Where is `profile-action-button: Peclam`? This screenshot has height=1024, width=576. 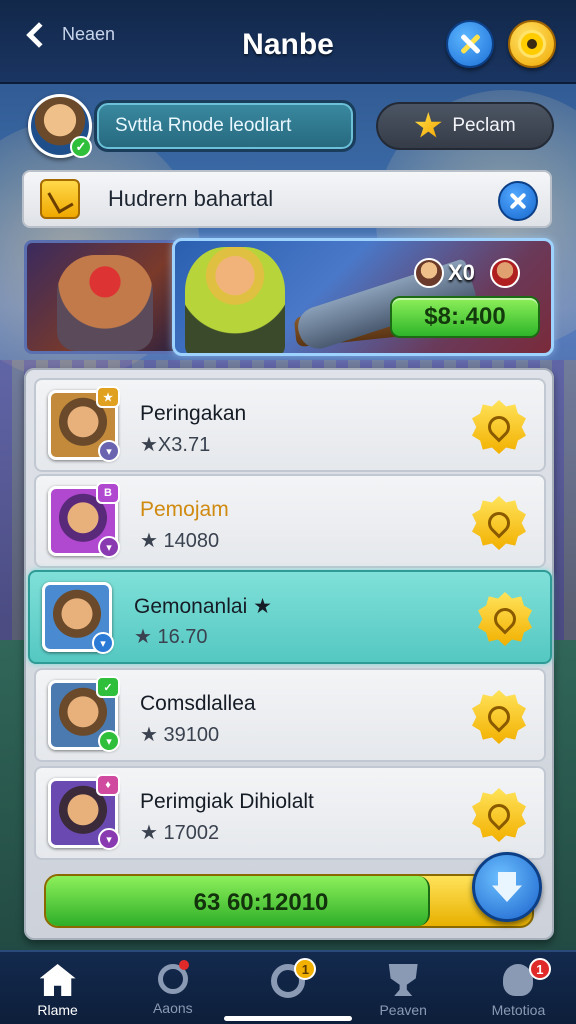
profile-action-button: Peclam is located at coordinates (465, 126).